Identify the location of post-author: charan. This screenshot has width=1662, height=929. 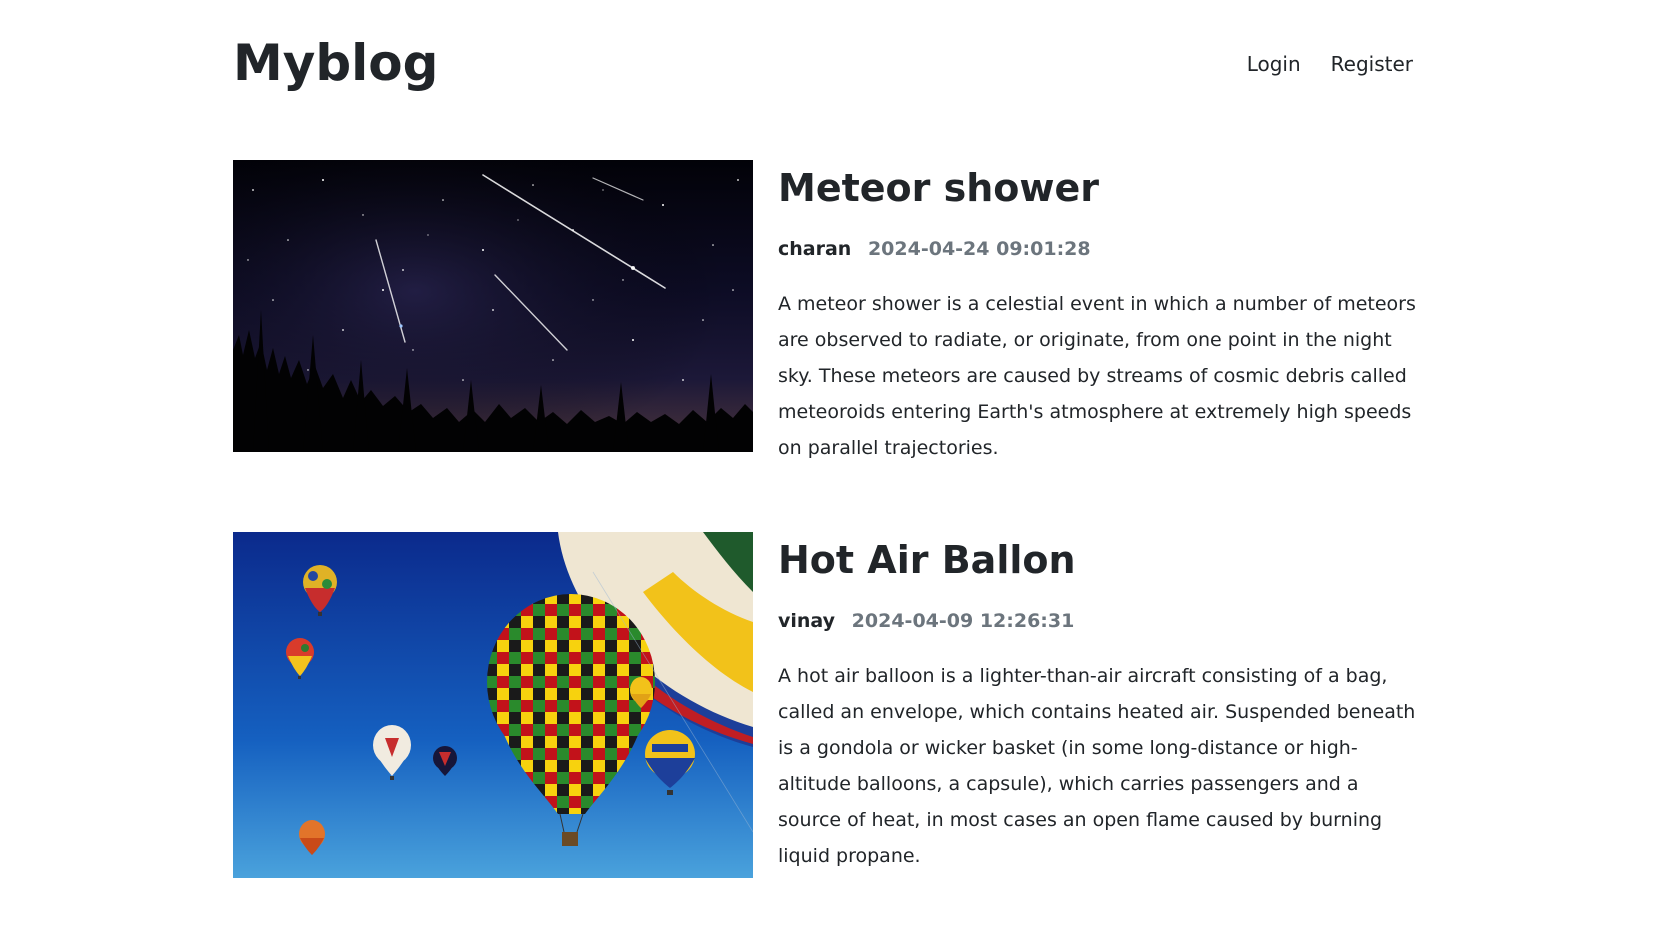
(815, 248).